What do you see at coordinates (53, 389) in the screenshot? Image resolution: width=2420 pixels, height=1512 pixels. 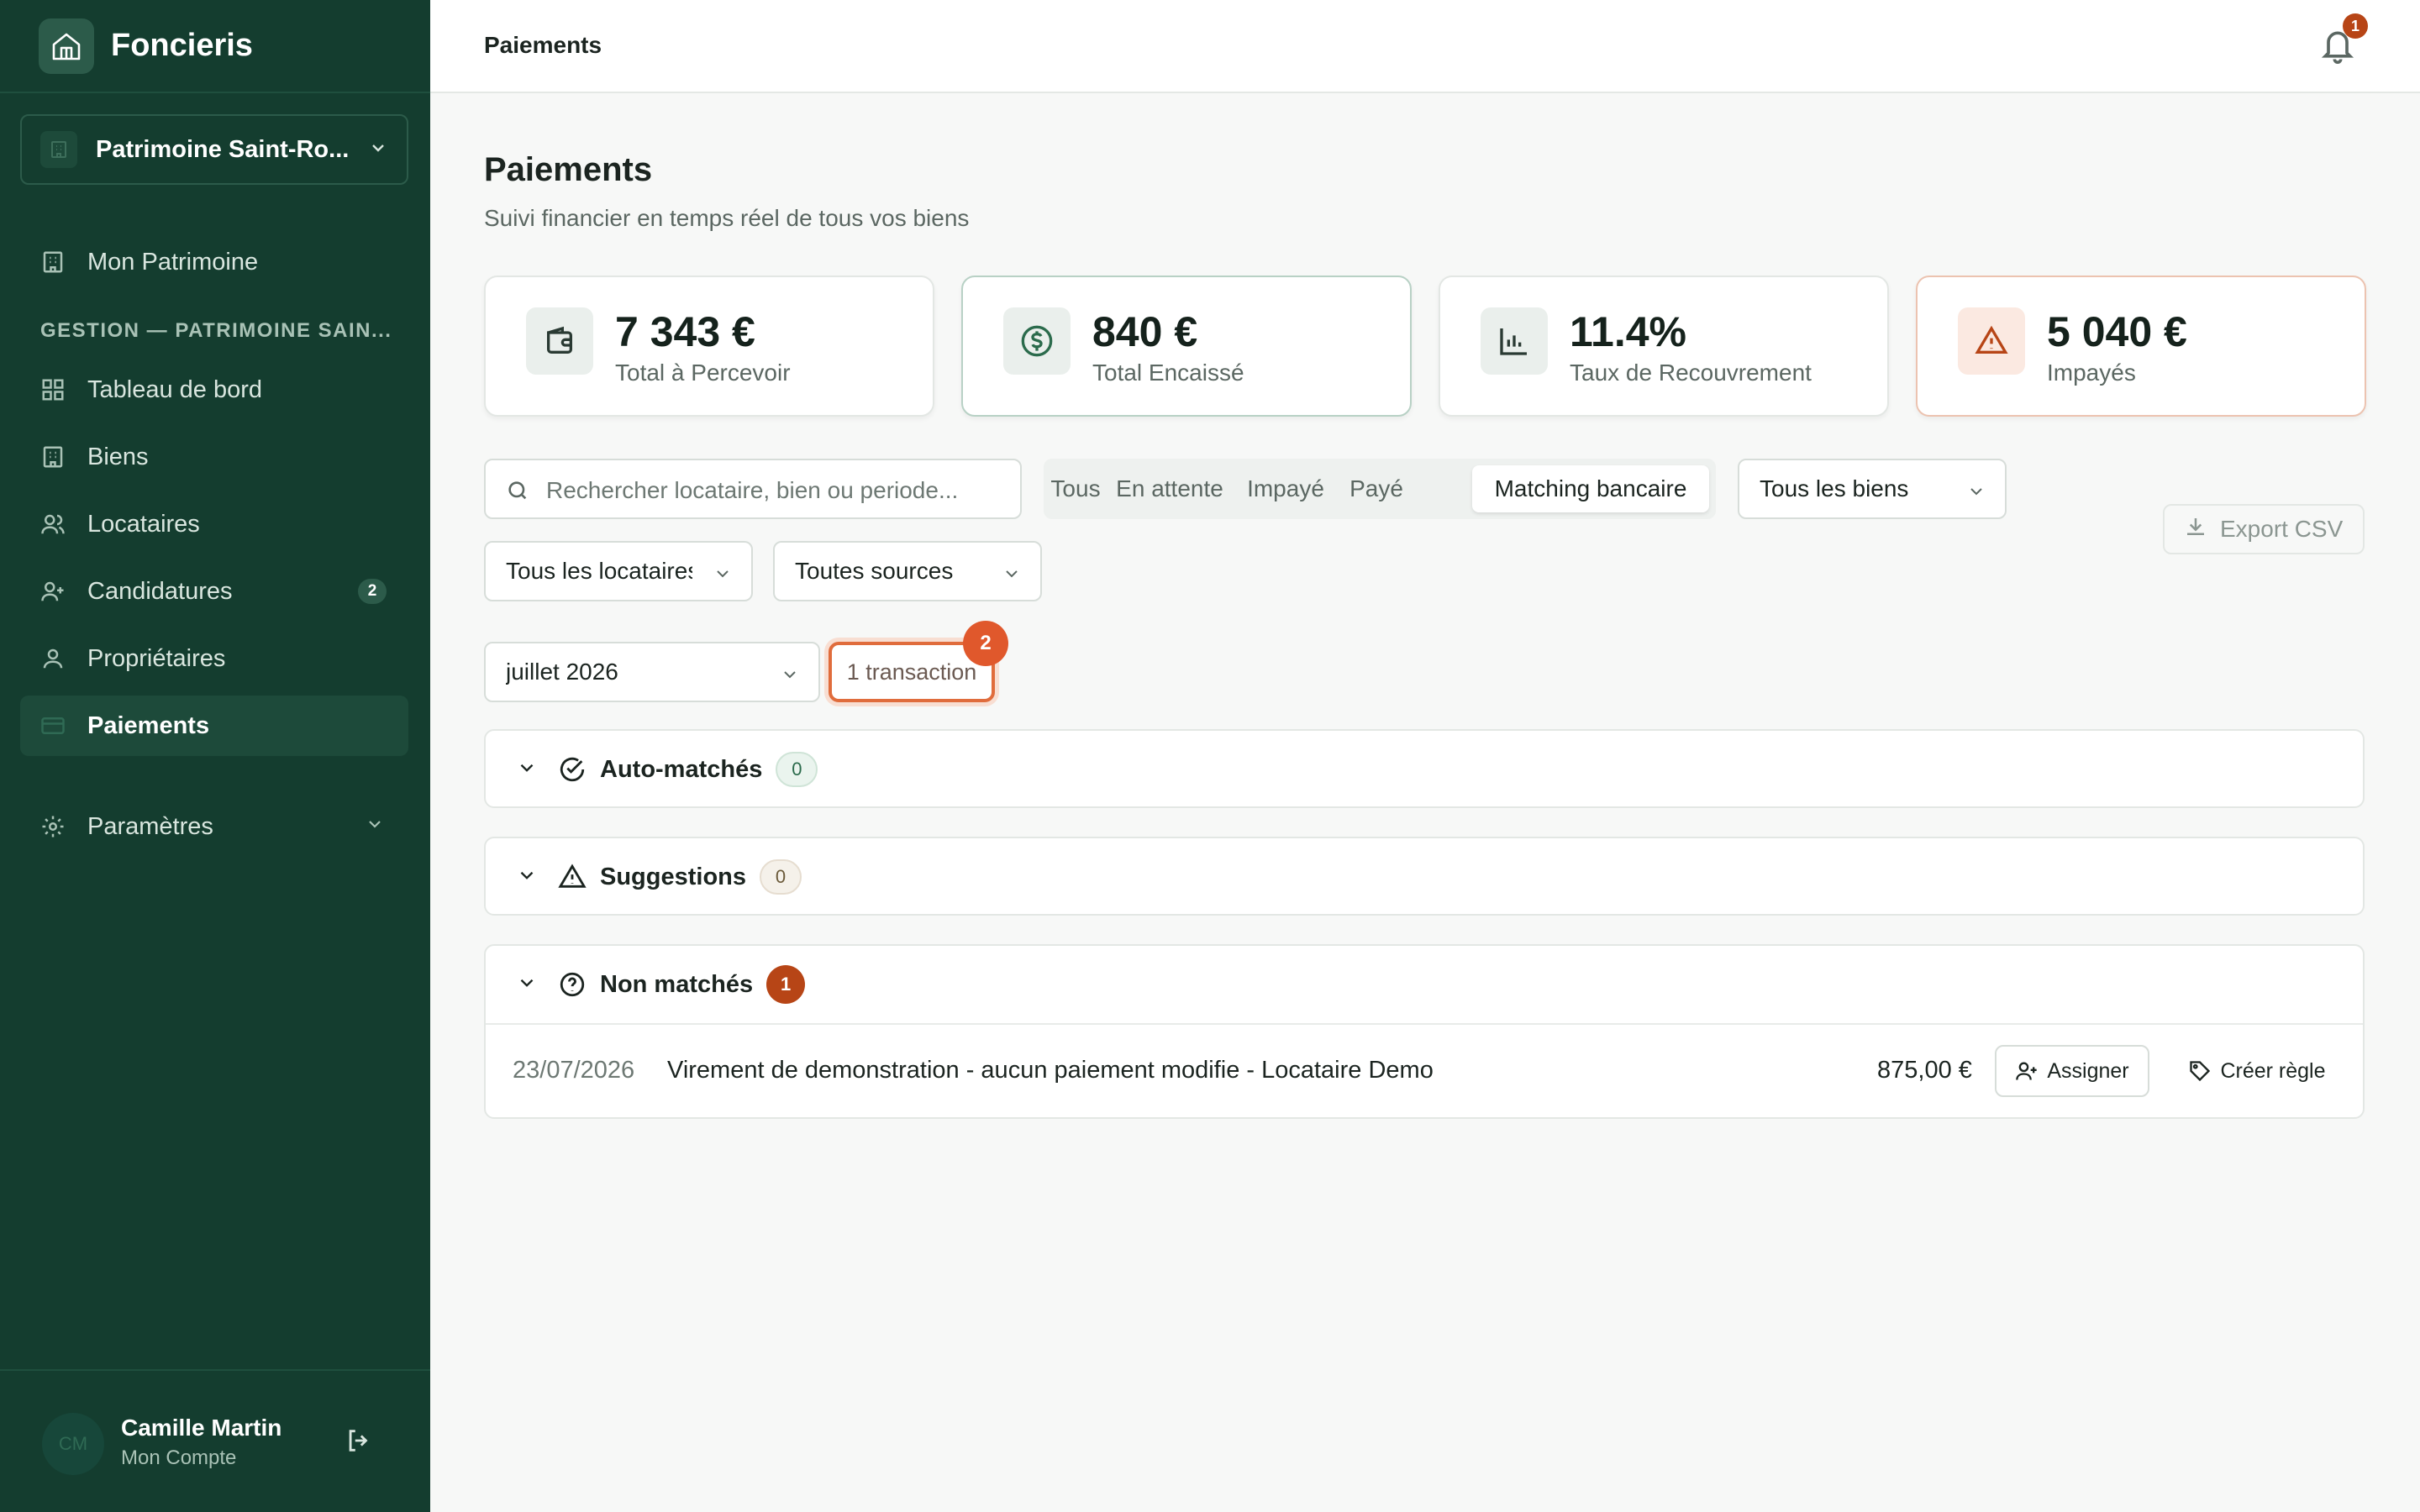 I see `dashboard-icon` at bounding box center [53, 389].